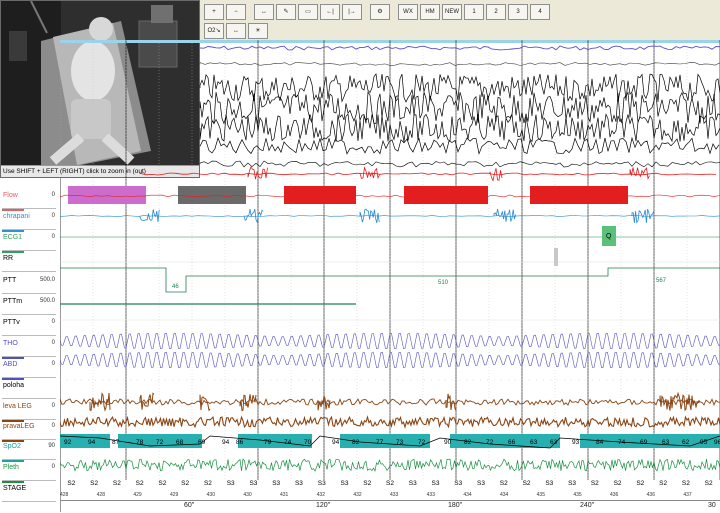 The width and height of the screenshot is (720, 513). What do you see at coordinates (408, 12) in the screenshot?
I see `toolbar-button: WX` at bounding box center [408, 12].